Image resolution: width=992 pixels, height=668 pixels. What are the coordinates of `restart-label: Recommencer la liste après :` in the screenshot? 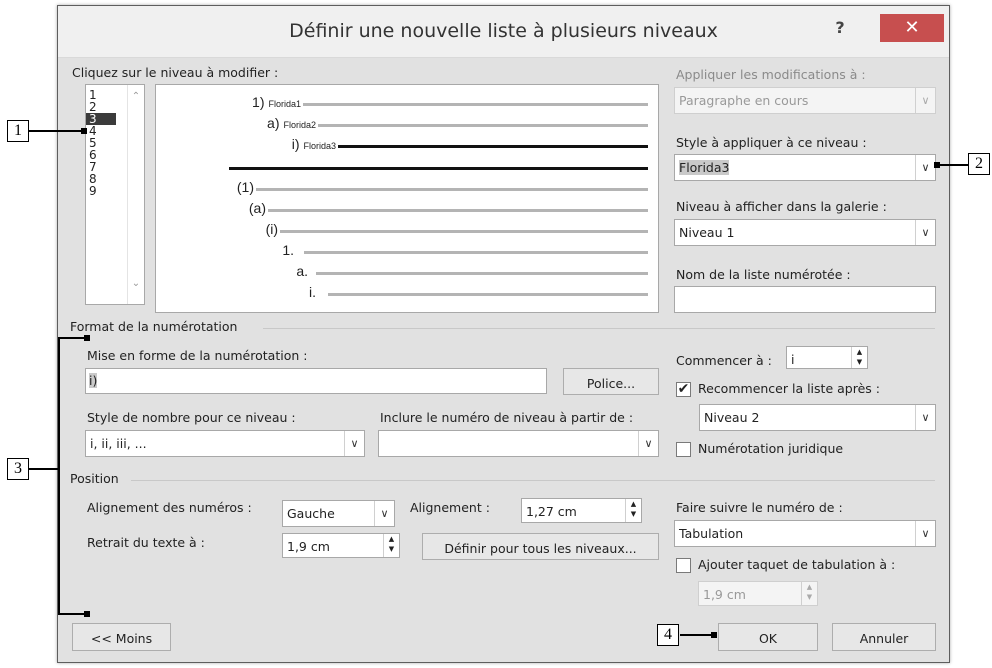 It's located at (789, 388).